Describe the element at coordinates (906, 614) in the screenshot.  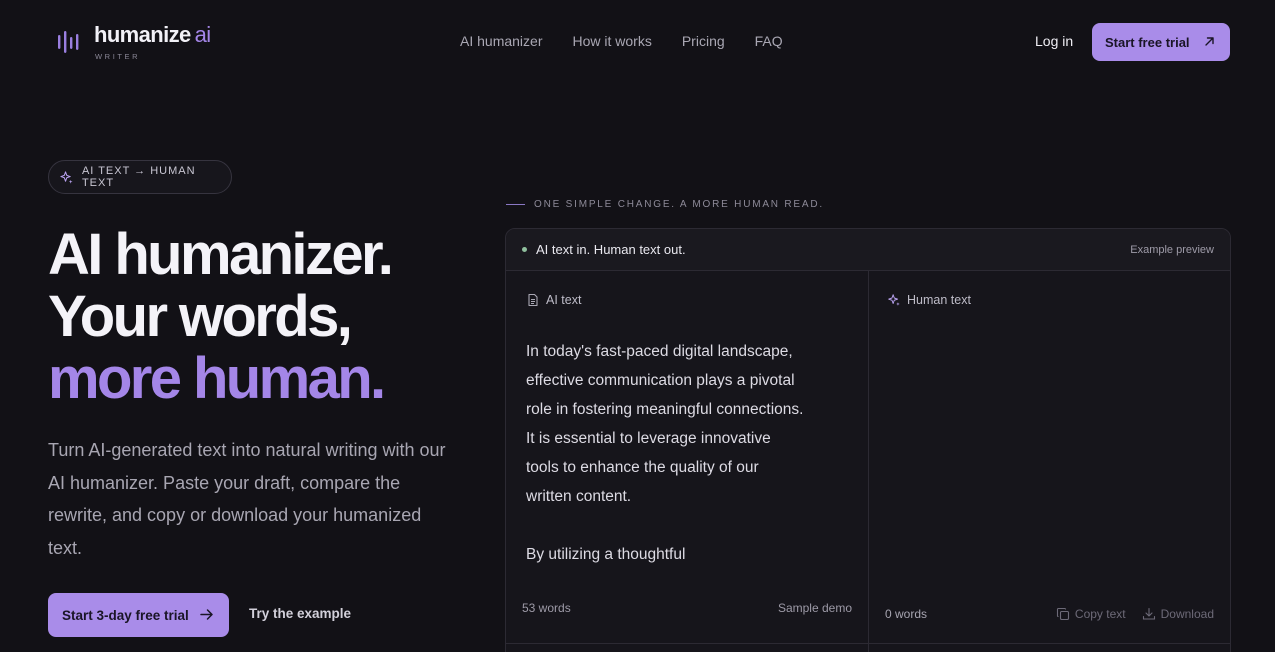
I see `human-word-count: 0 words` at that location.